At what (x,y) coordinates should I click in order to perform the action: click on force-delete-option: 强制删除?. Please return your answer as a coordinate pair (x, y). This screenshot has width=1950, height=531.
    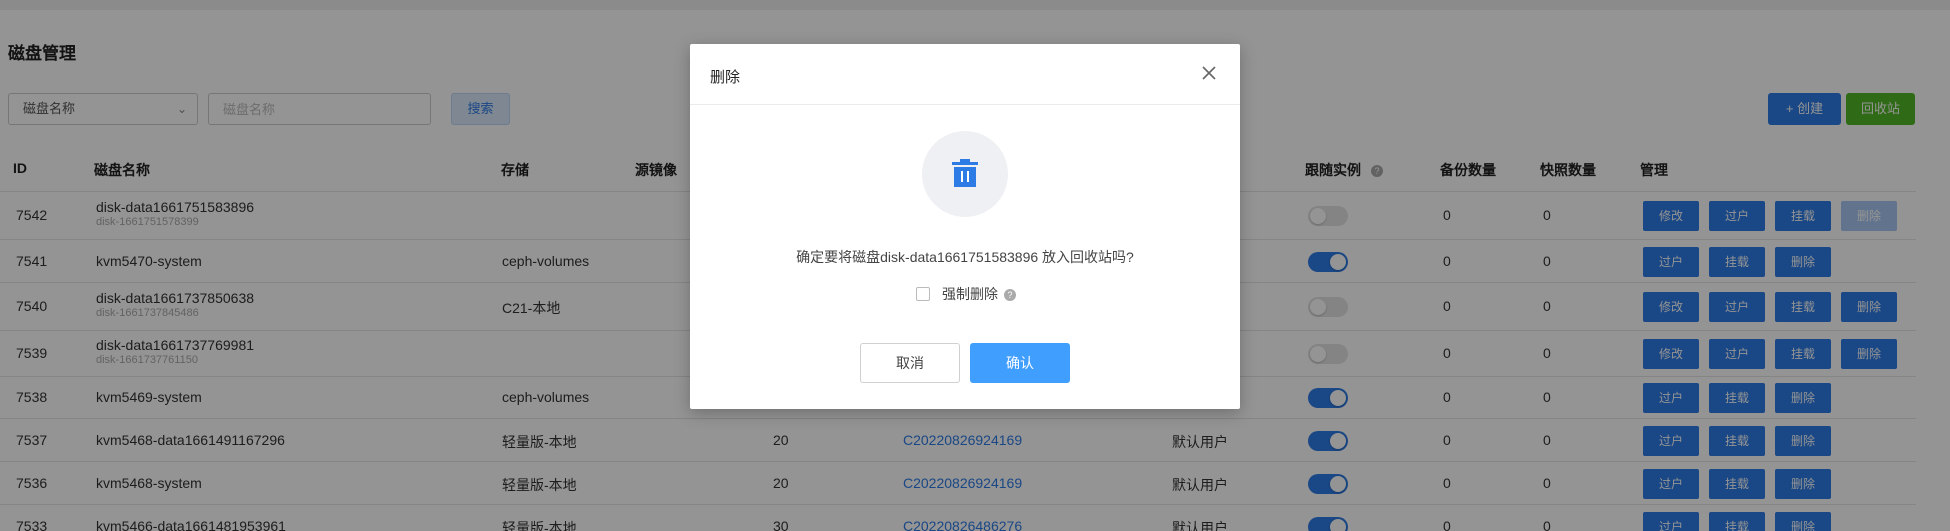
    Looking at the image, I should click on (966, 294).